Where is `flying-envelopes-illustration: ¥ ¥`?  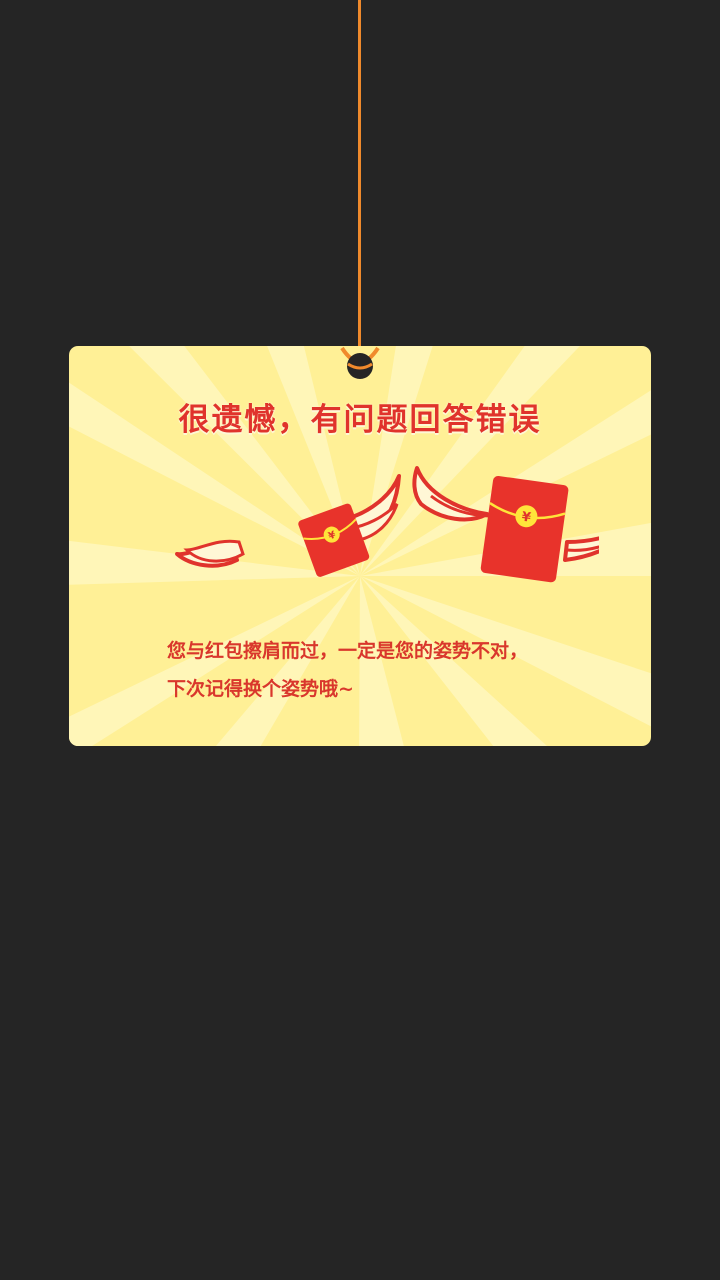 flying-envelopes-illustration: ¥ ¥ is located at coordinates (387, 524).